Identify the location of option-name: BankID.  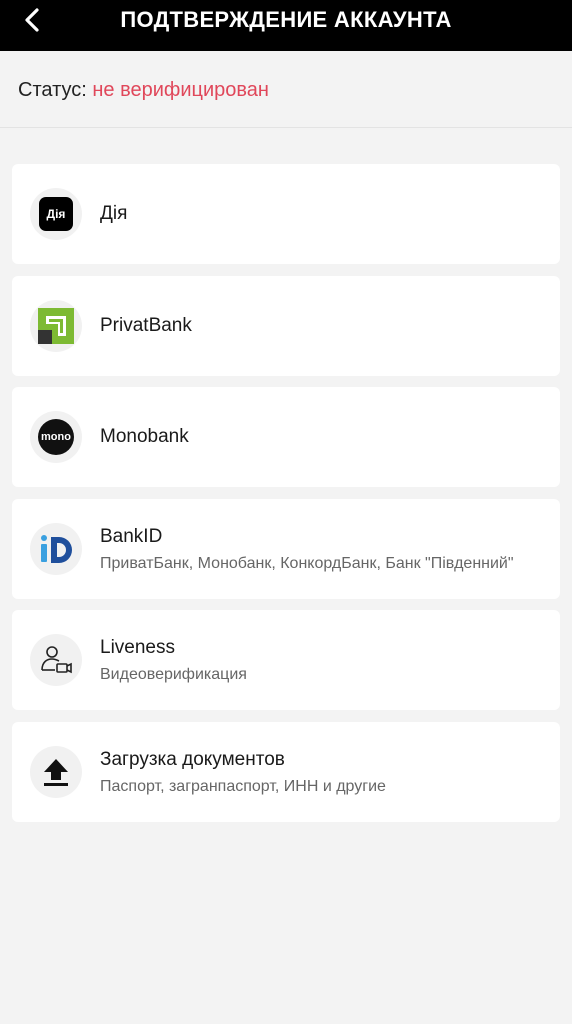
(131, 536).